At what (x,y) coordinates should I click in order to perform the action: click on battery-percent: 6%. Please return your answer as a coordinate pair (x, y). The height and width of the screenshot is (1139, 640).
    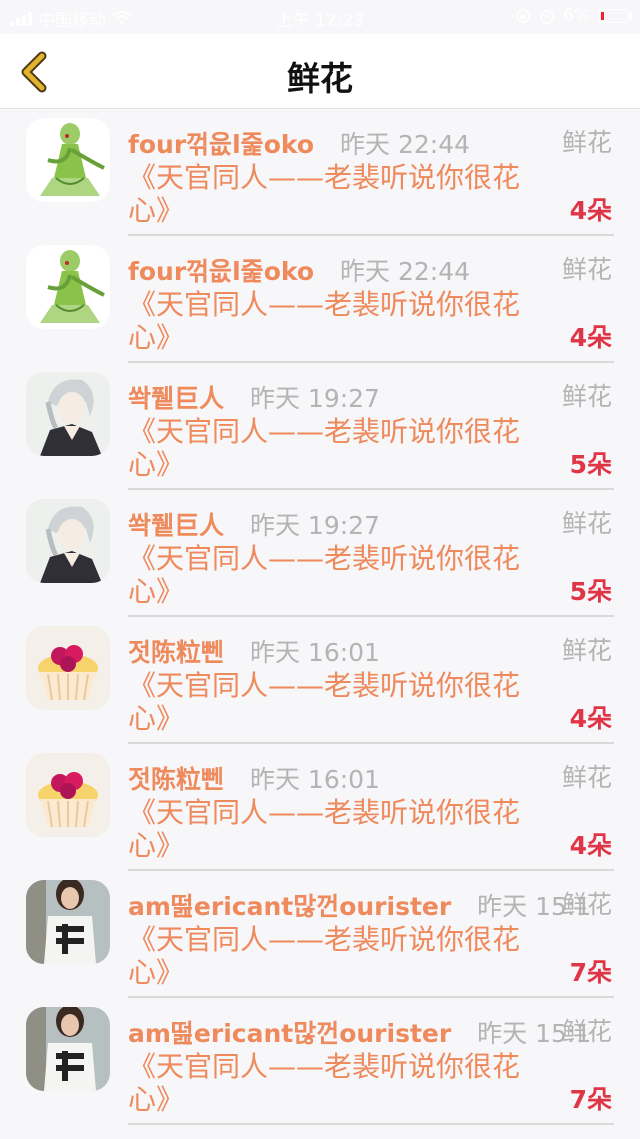
    Looking at the image, I should click on (576, 16).